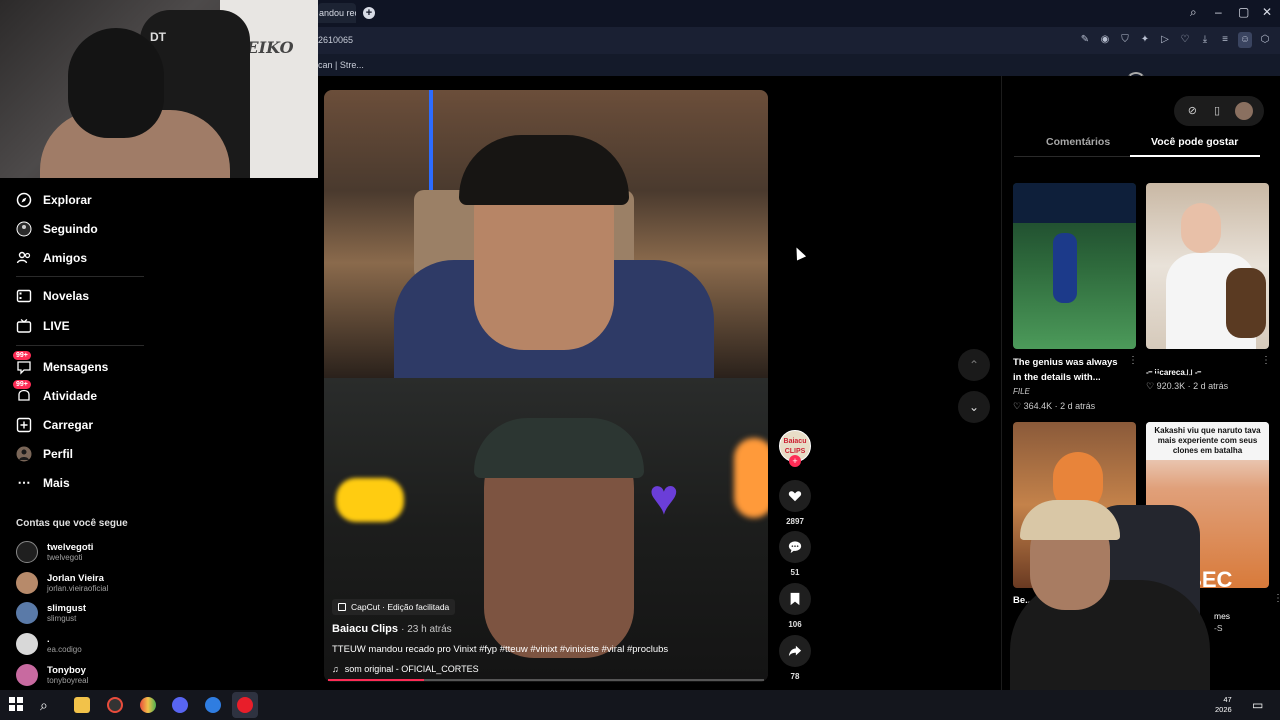 Image resolution: width=1280 pixels, height=720 pixels. I want to click on followed-account: slimgust slimgust, so click(51, 613).